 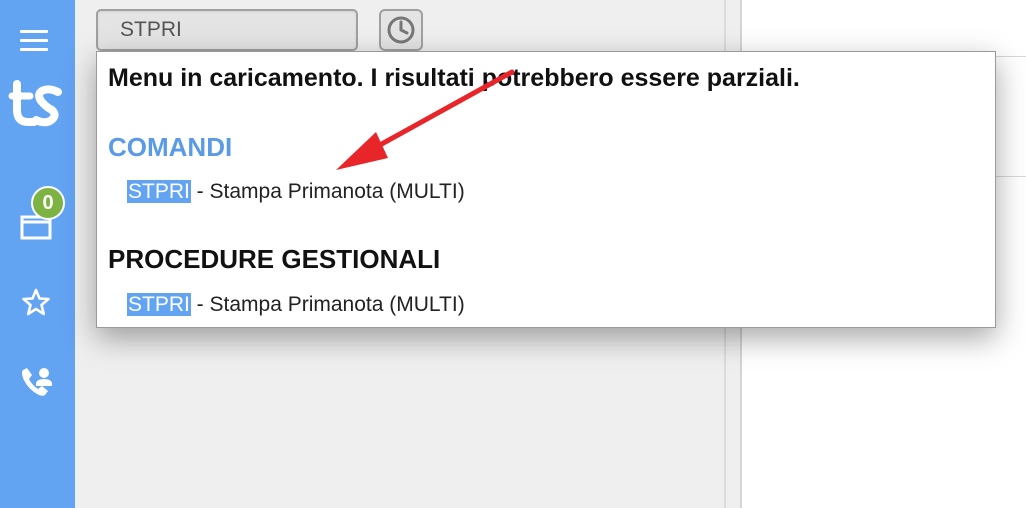 What do you see at coordinates (170, 147) in the screenshot?
I see `section-title-comandi: COMANDI` at bounding box center [170, 147].